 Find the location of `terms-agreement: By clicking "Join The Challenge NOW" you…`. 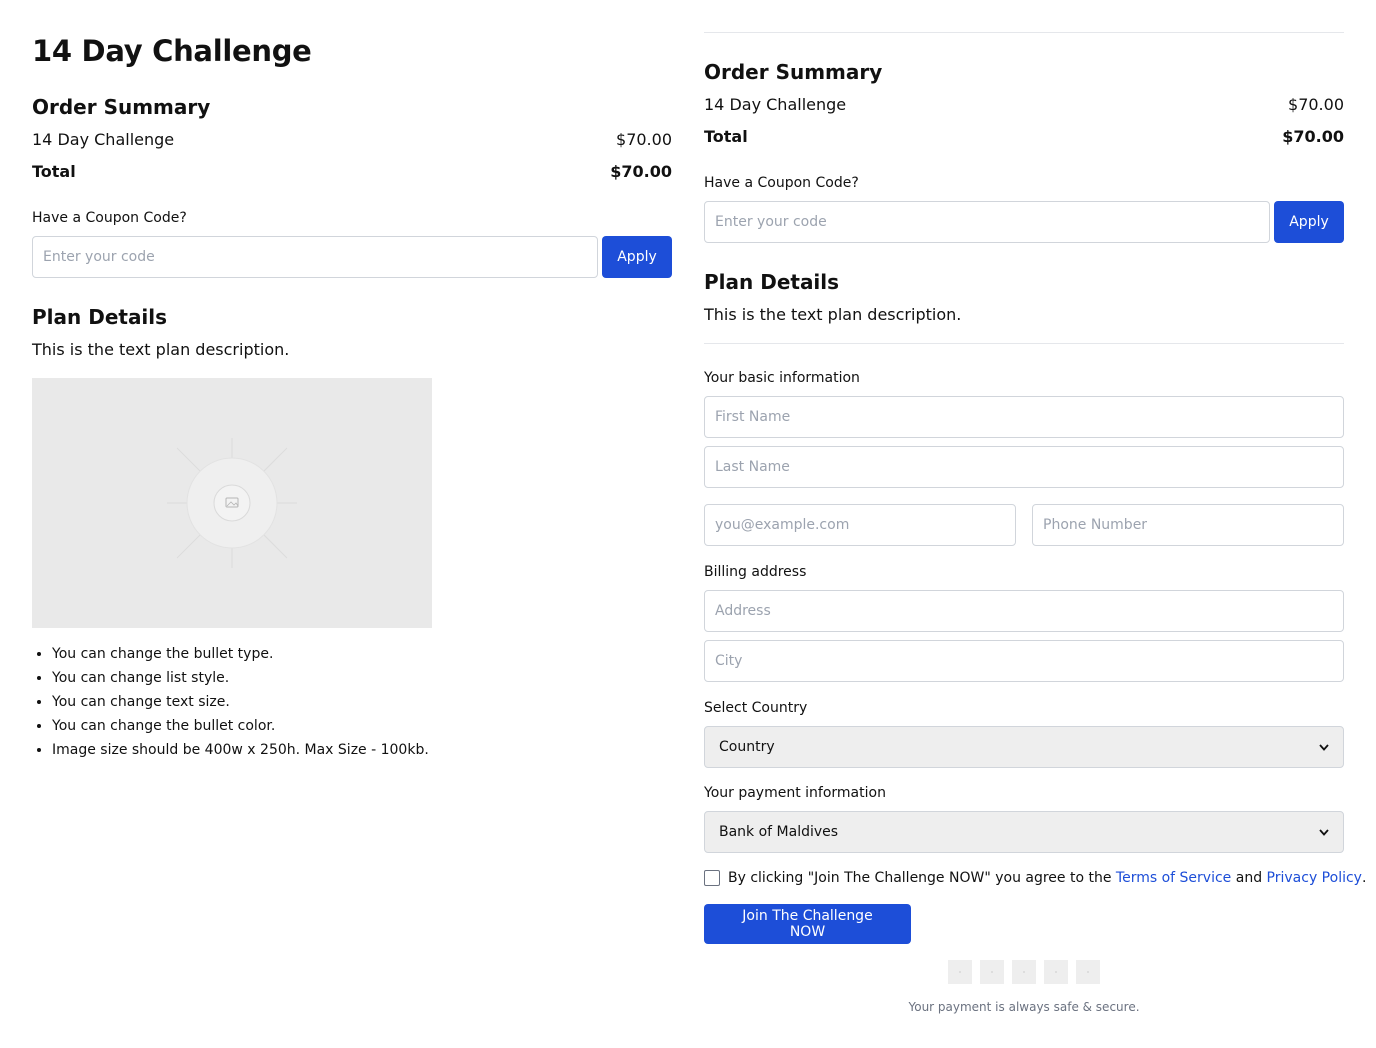

terms-agreement: By clicking "Join The Challenge NOW" you… is located at coordinates (1035, 878).